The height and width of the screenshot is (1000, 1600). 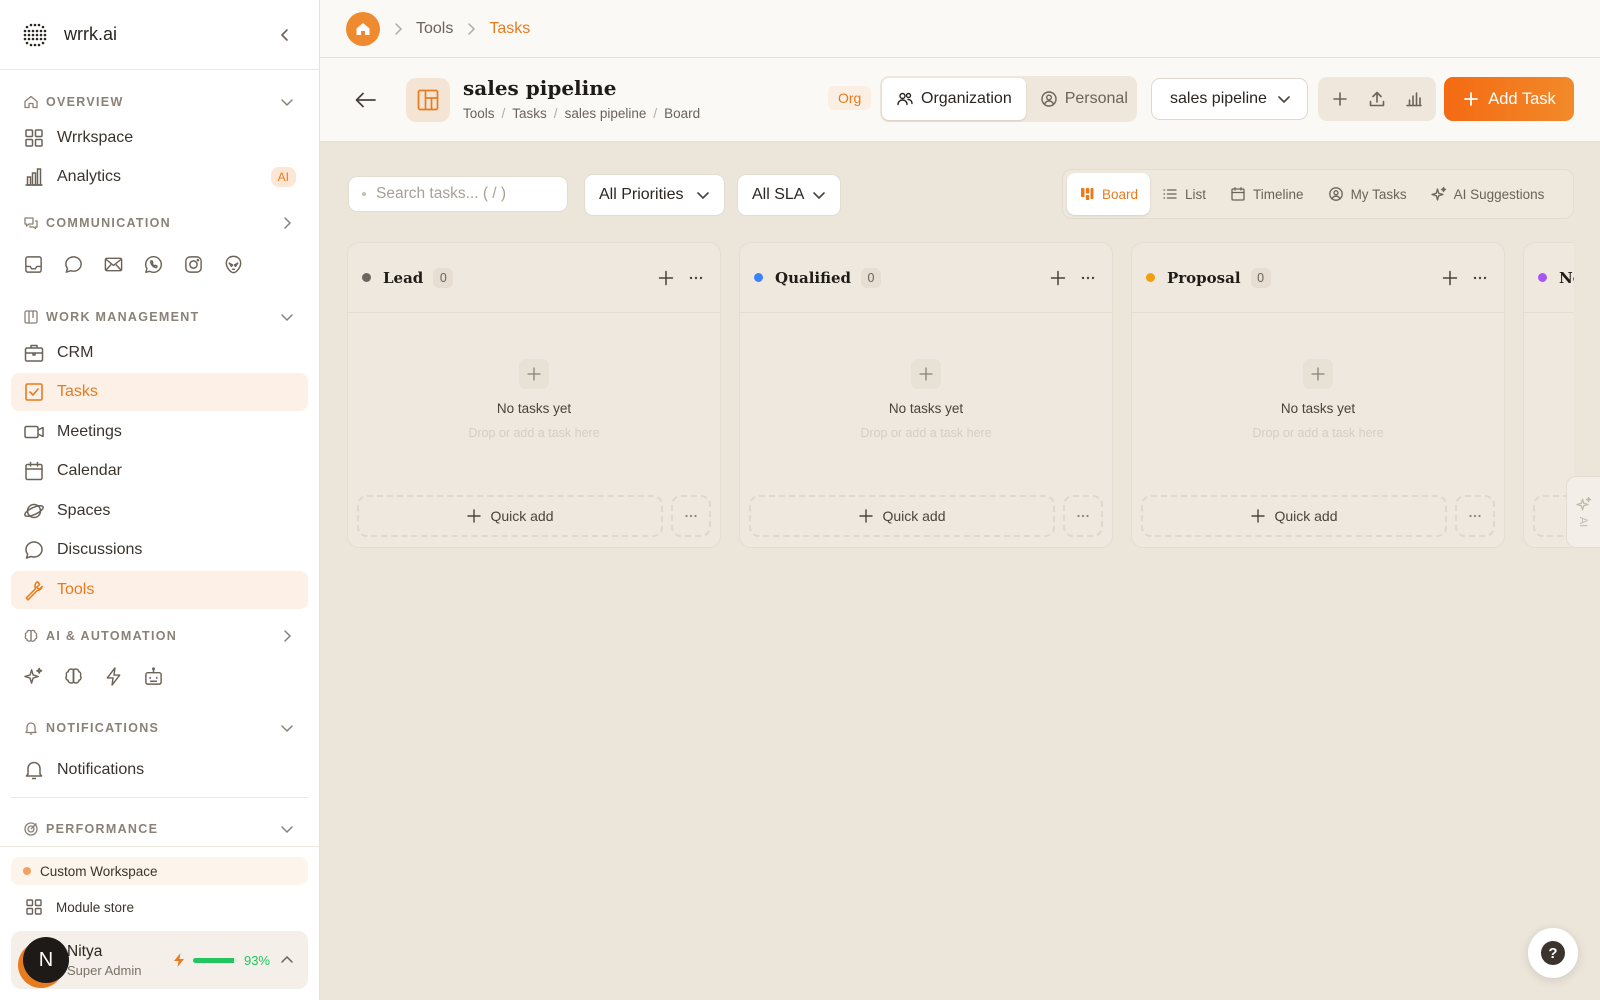 What do you see at coordinates (159, 728) in the screenshot?
I see `section-notifications: NOTIFICATIONS` at bounding box center [159, 728].